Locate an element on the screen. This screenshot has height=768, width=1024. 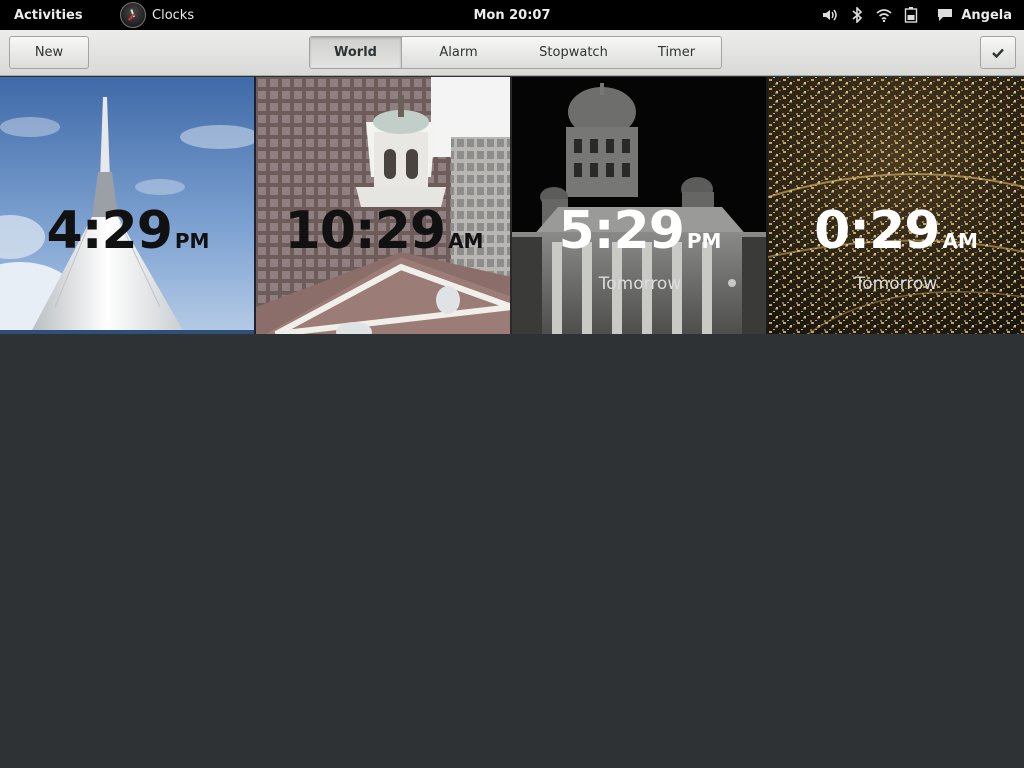
chat-icon is located at coordinates (945, 15).